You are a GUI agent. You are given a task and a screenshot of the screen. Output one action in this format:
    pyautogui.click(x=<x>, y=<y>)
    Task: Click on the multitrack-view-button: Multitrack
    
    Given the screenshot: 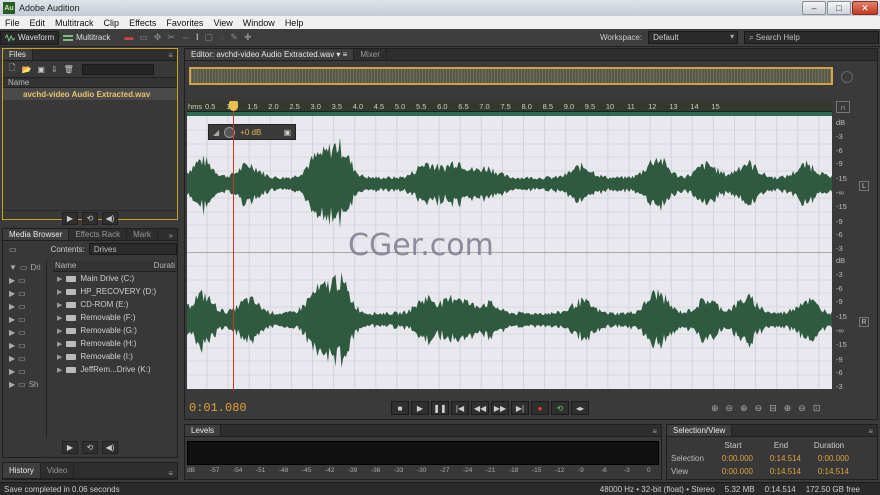 What is the action you would take?
    pyautogui.click(x=86, y=38)
    